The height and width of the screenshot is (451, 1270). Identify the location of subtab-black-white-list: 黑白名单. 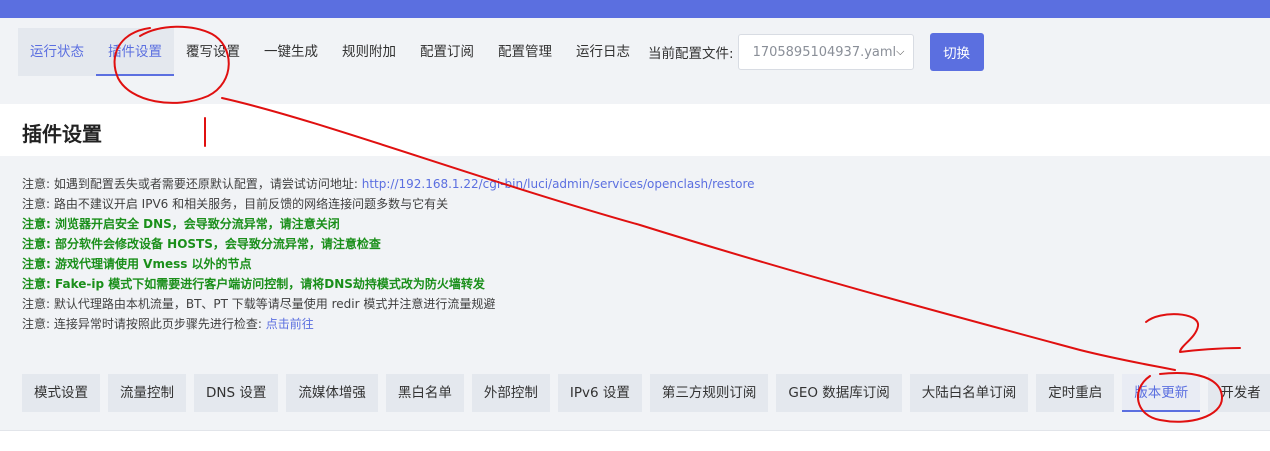
(424, 393).